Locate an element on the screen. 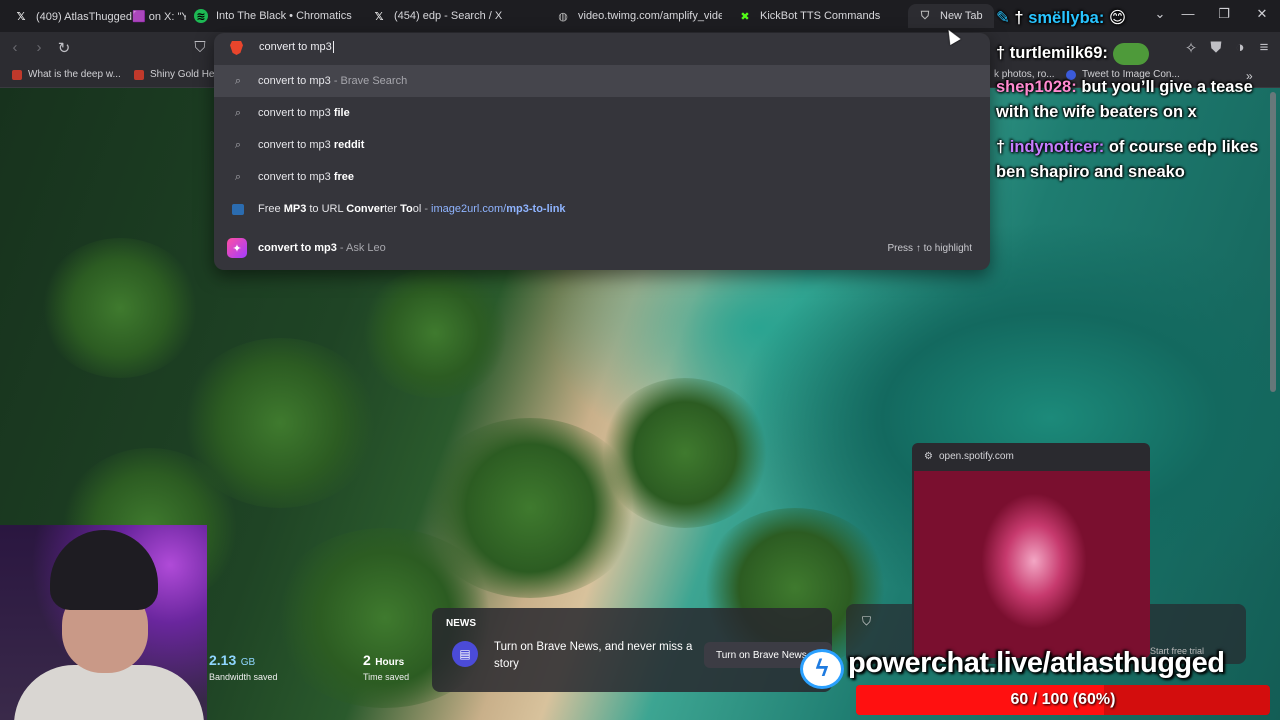 The image size is (1280, 720). text-caret is located at coordinates (333, 47).